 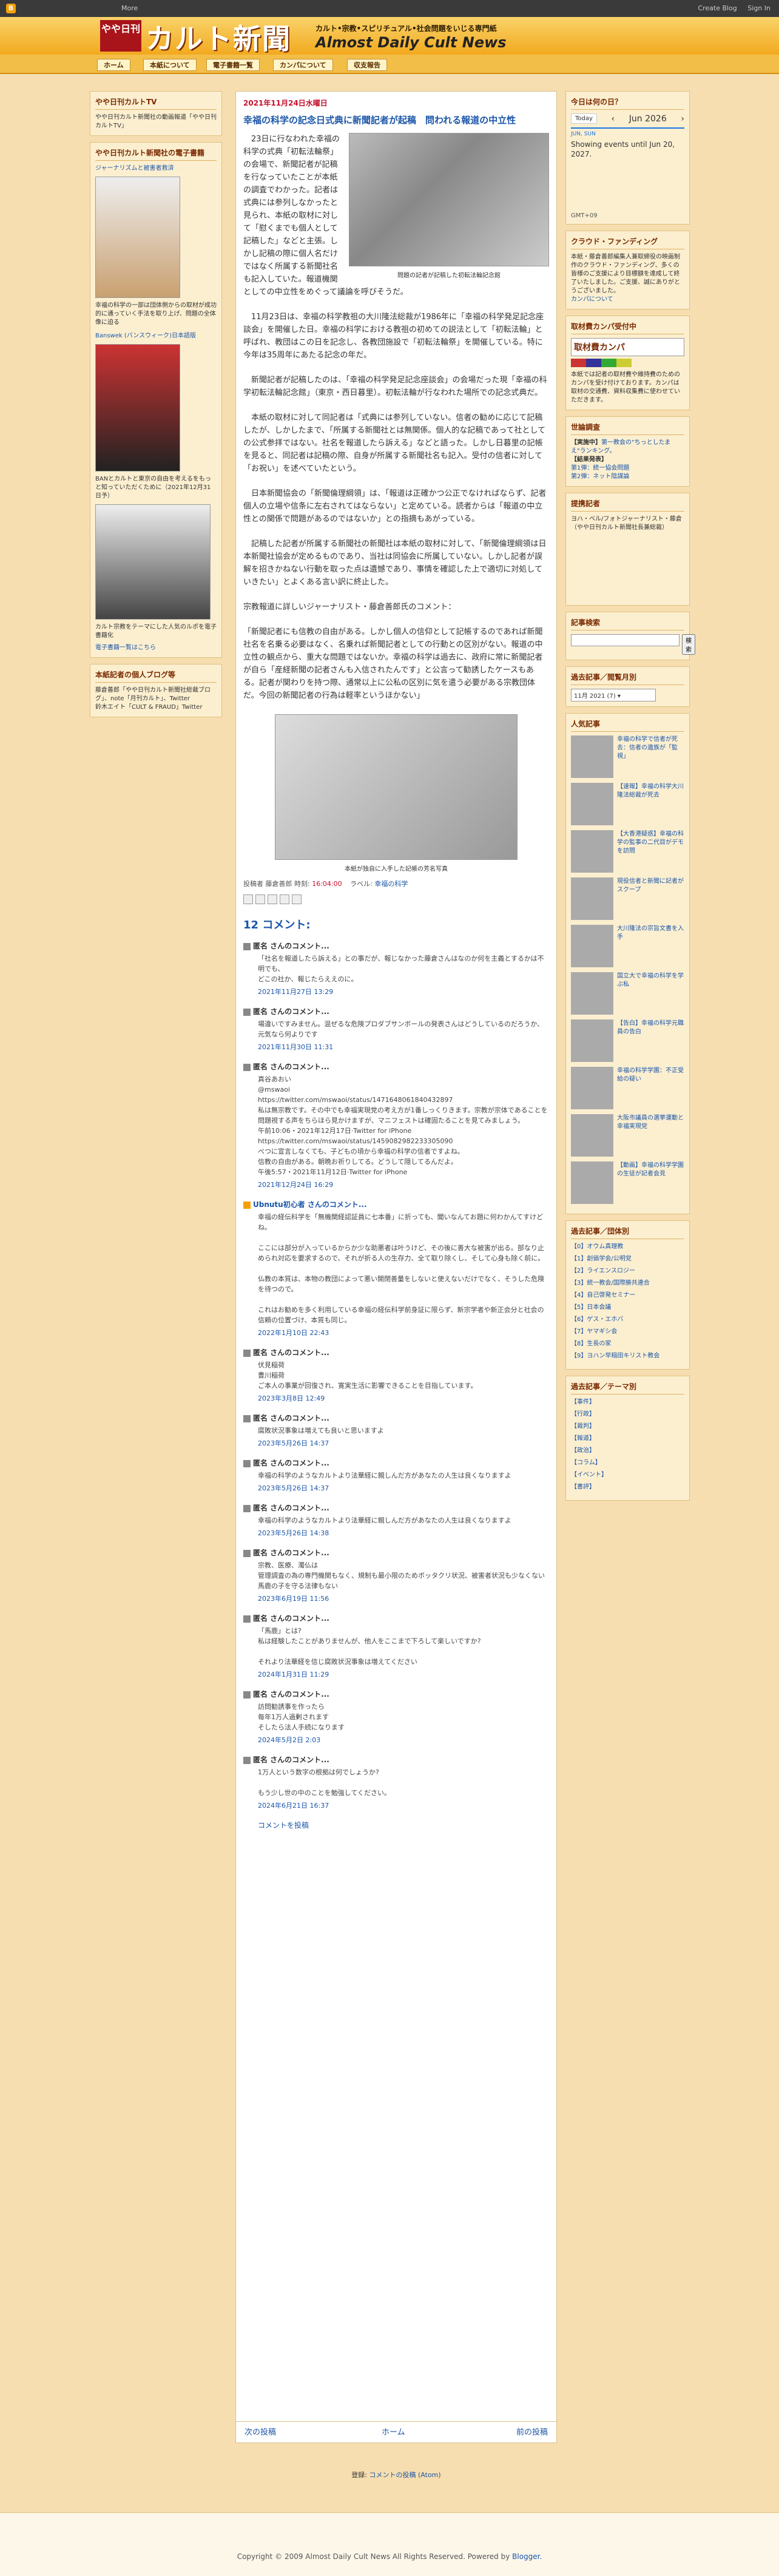 I want to click on home-link: ホーム, so click(x=393, y=2433).